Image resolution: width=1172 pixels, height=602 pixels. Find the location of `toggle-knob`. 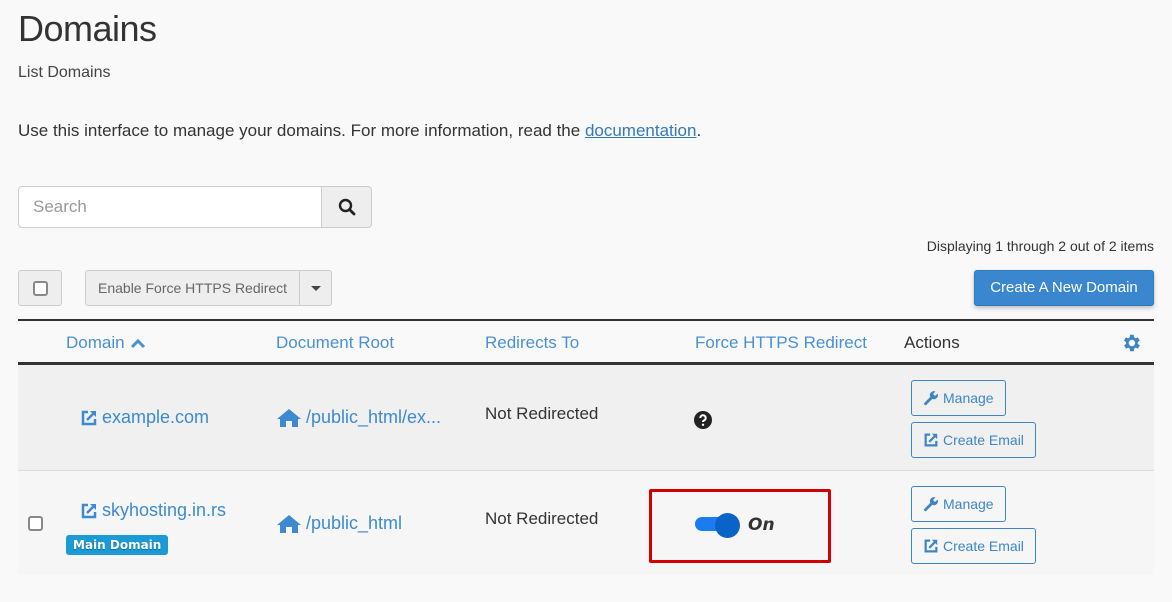

toggle-knob is located at coordinates (727, 525).